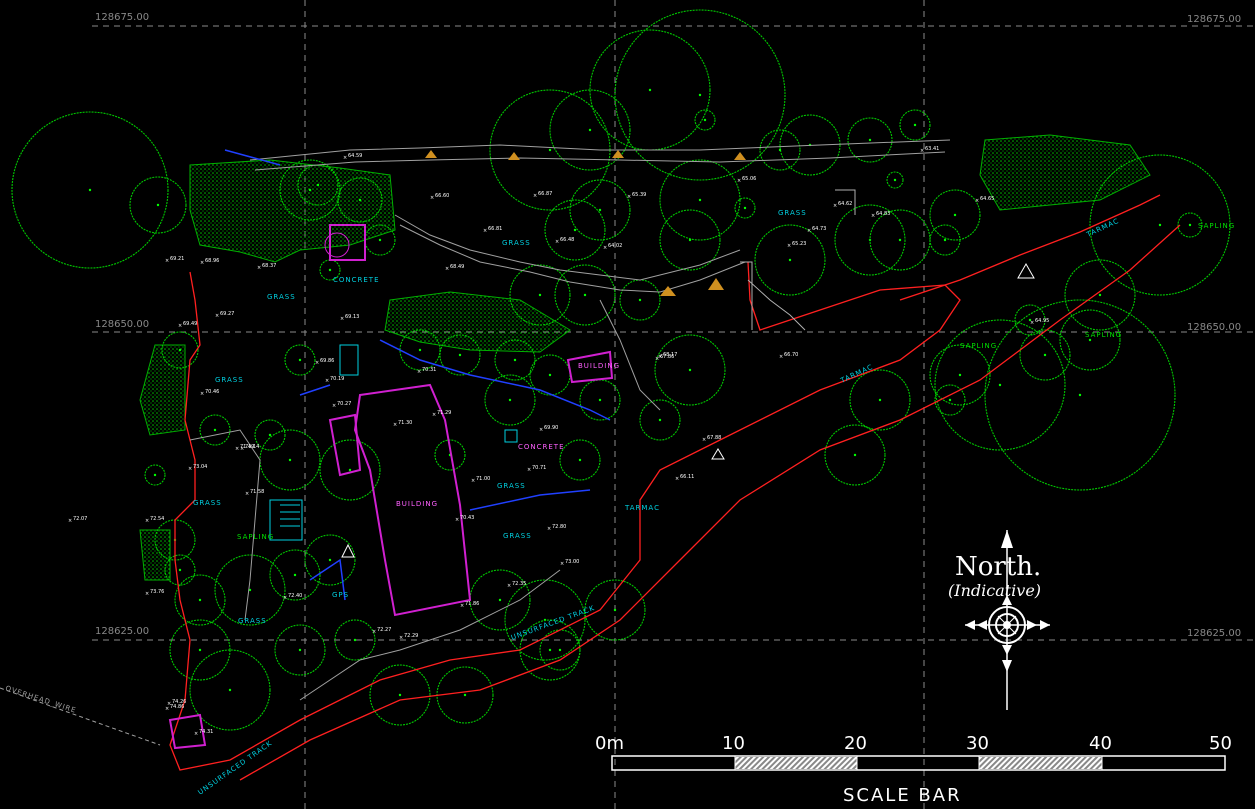 This screenshot has width=1255, height=809. I want to click on spot-level: 70.31, so click(429, 370).